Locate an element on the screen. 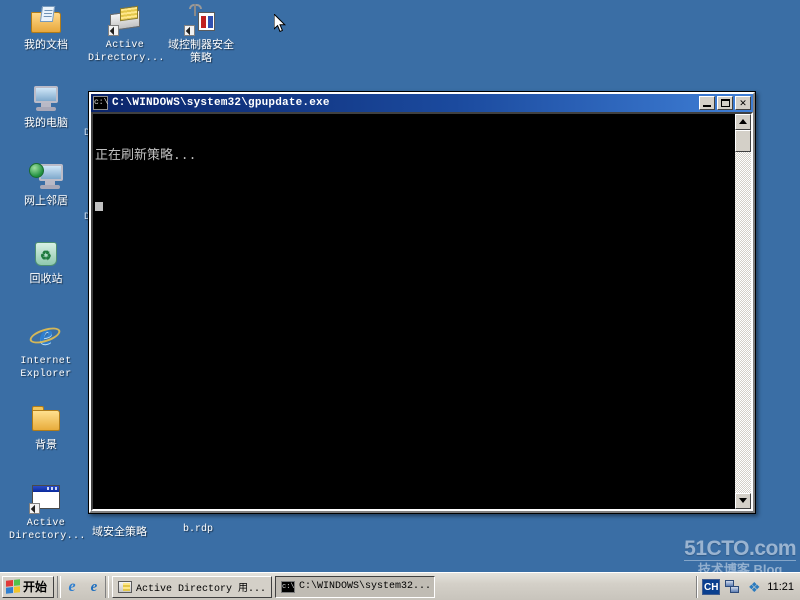  system-tray: CH ❖ 11:21 is located at coordinates (747, 586).